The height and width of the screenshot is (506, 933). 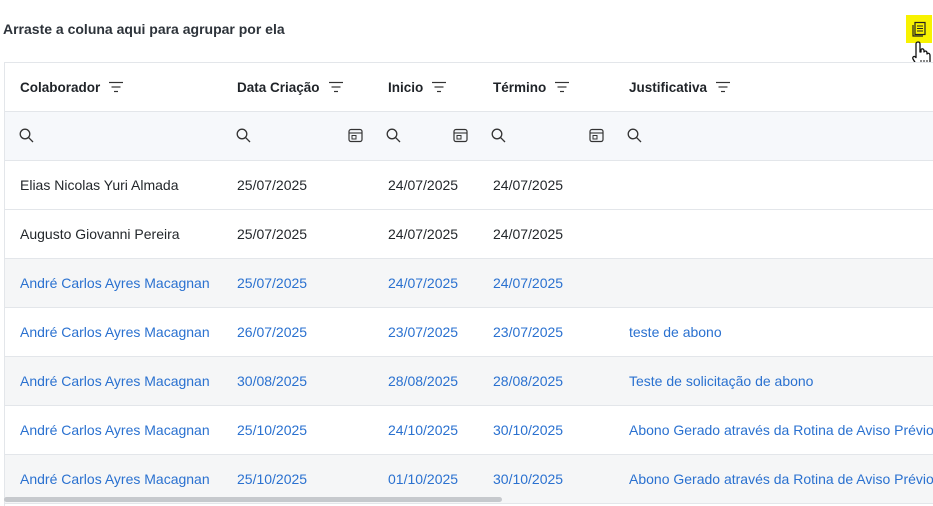 I want to click on cell-termino: 23/07/2025, so click(x=528, y=332).